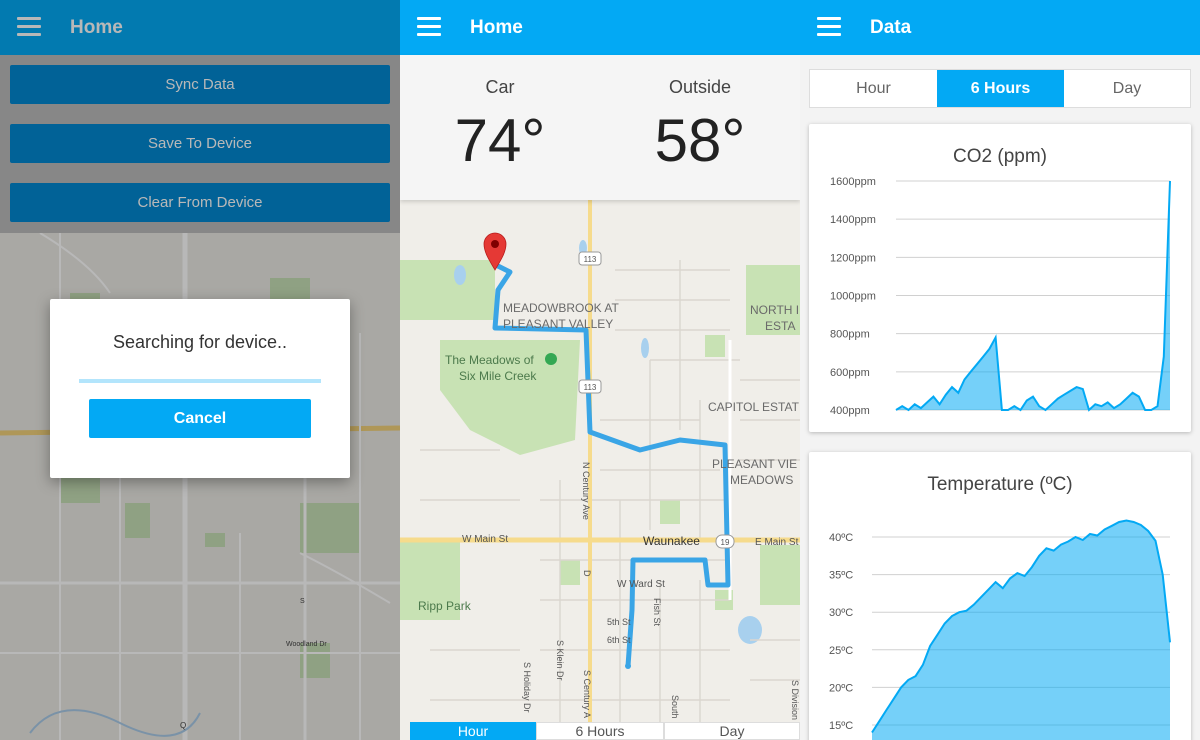 This screenshot has width=1200, height=740. What do you see at coordinates (600, 27) in the screenshot?
I see `app-bar: Home` at bounding box center [600, 27].